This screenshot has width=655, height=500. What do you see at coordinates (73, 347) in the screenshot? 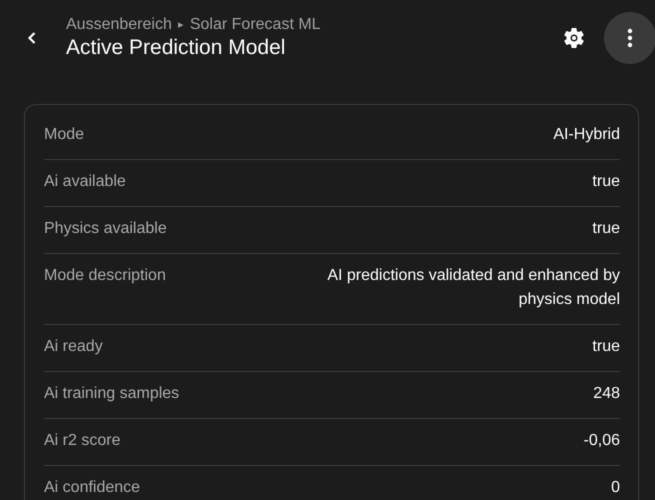
I see `attribute-label: Ai ready` at bounding box center [73, 347].